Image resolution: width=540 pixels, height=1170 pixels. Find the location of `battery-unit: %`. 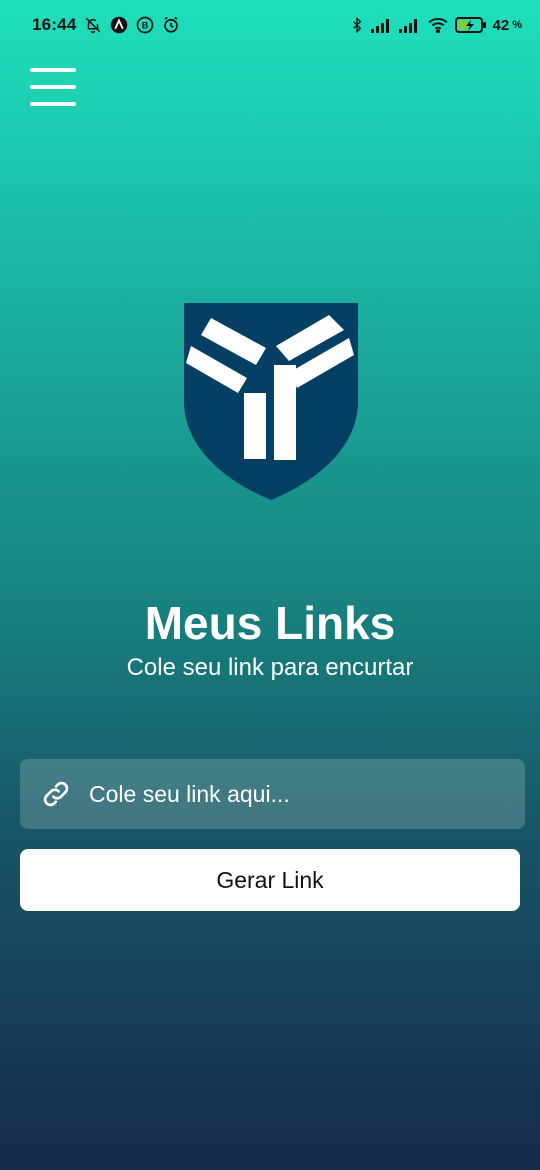

battery-unit: % is located at coordinates (517, 25).